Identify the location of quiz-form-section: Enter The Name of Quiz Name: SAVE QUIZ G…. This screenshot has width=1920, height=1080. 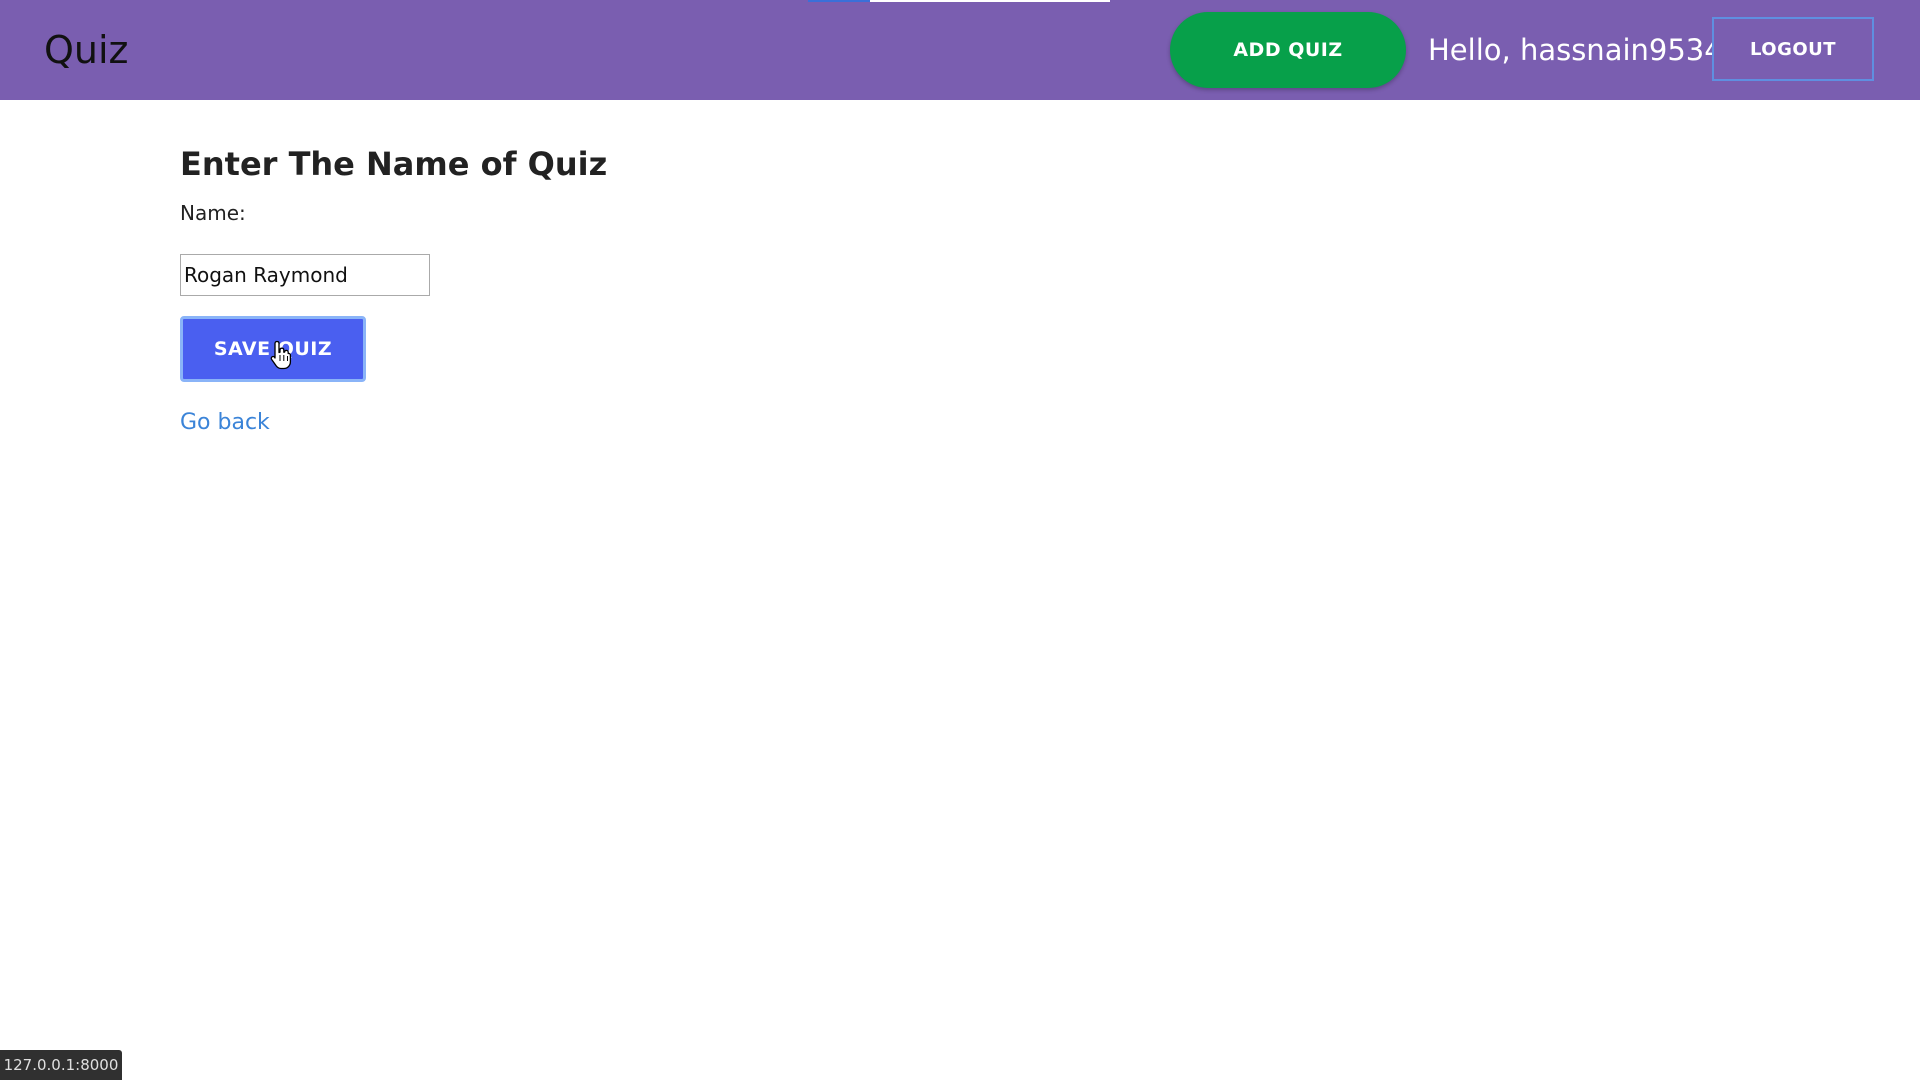
(393, 287).